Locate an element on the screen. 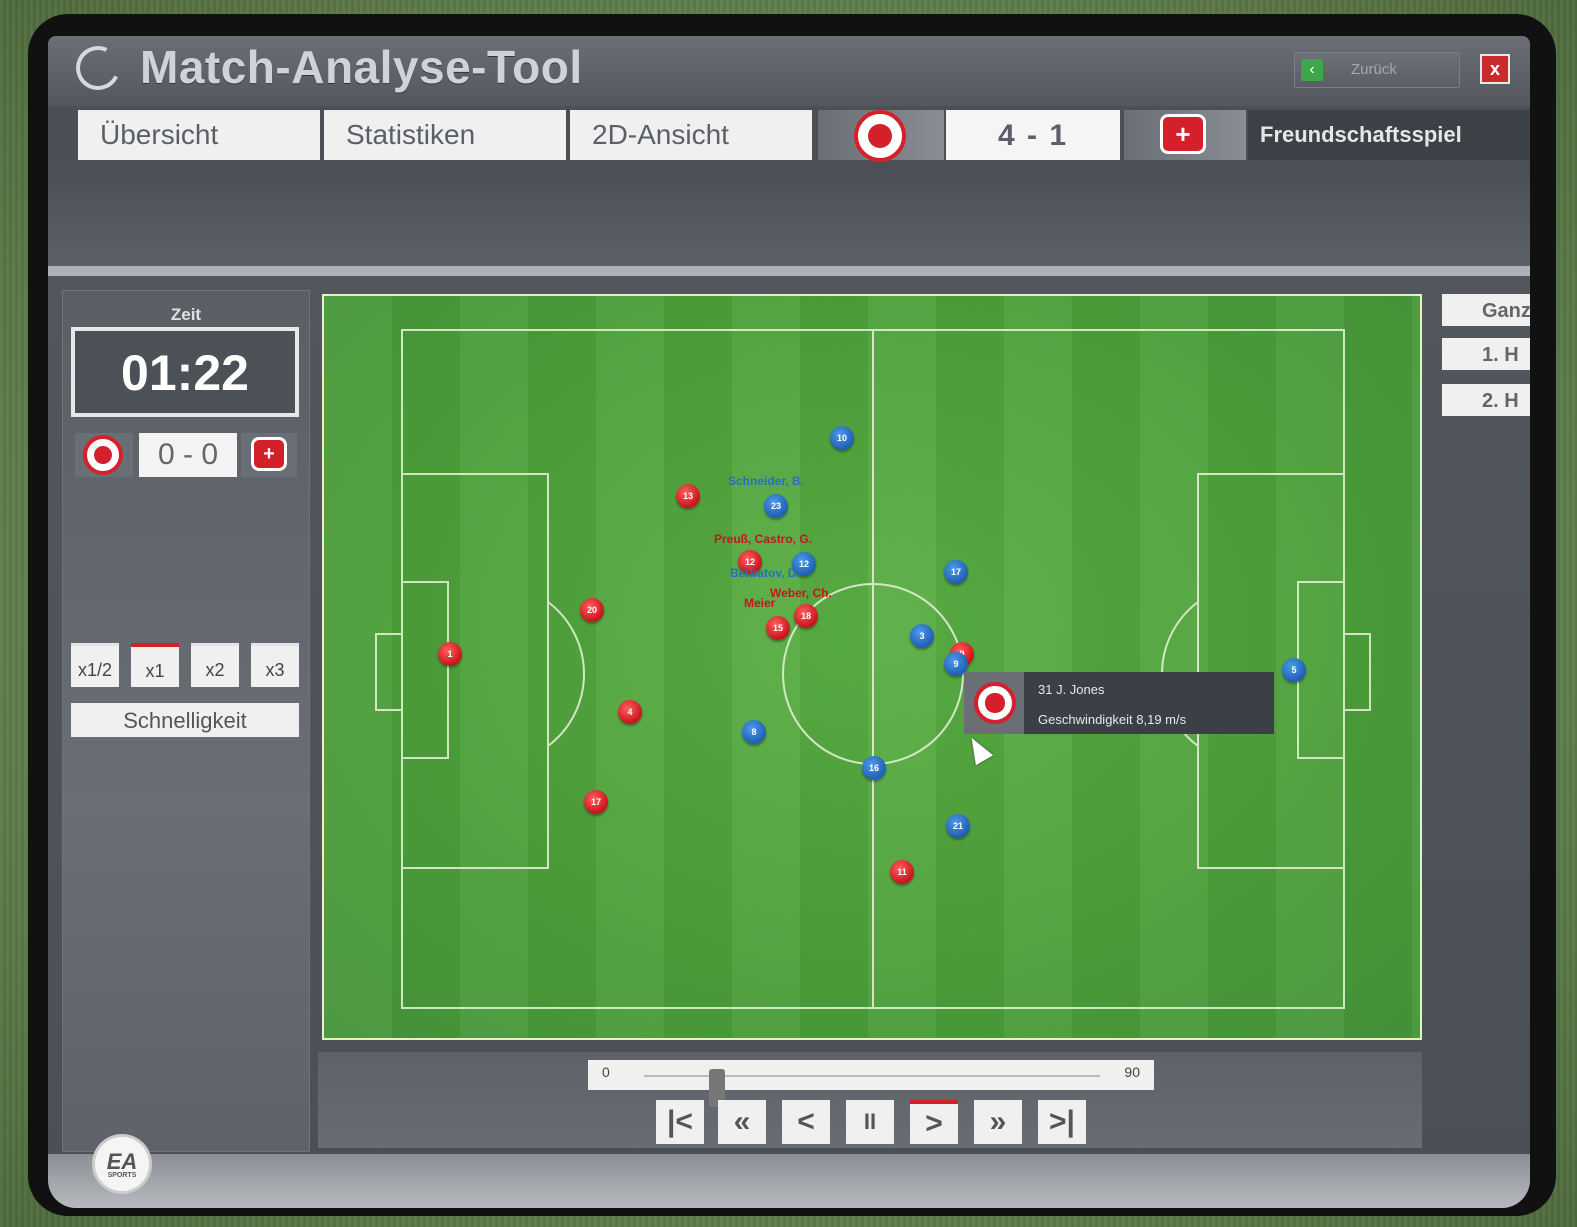 The image size is (1577, 1227). mini-home-crest-slot is located at coordinates (104, 455).